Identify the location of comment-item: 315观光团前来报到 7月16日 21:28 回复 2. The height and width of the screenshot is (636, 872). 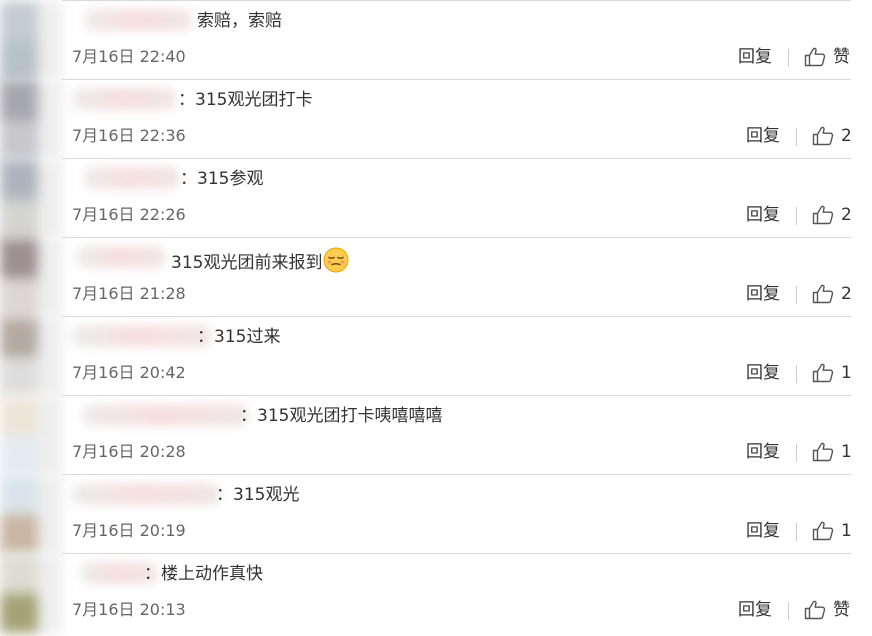
(436, 277).